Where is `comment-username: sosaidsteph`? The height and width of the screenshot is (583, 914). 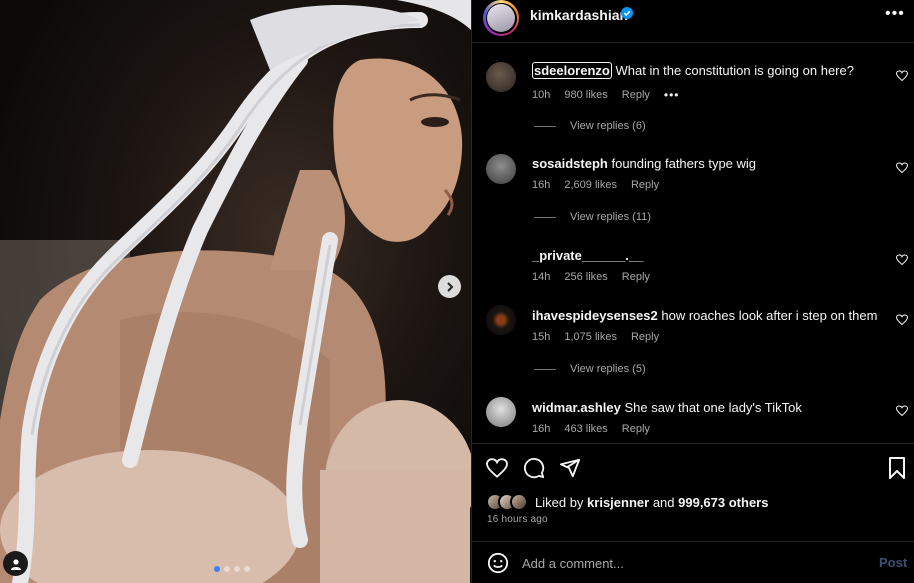 comment-username: sosaidsteph is located at coordinates (570, 163).